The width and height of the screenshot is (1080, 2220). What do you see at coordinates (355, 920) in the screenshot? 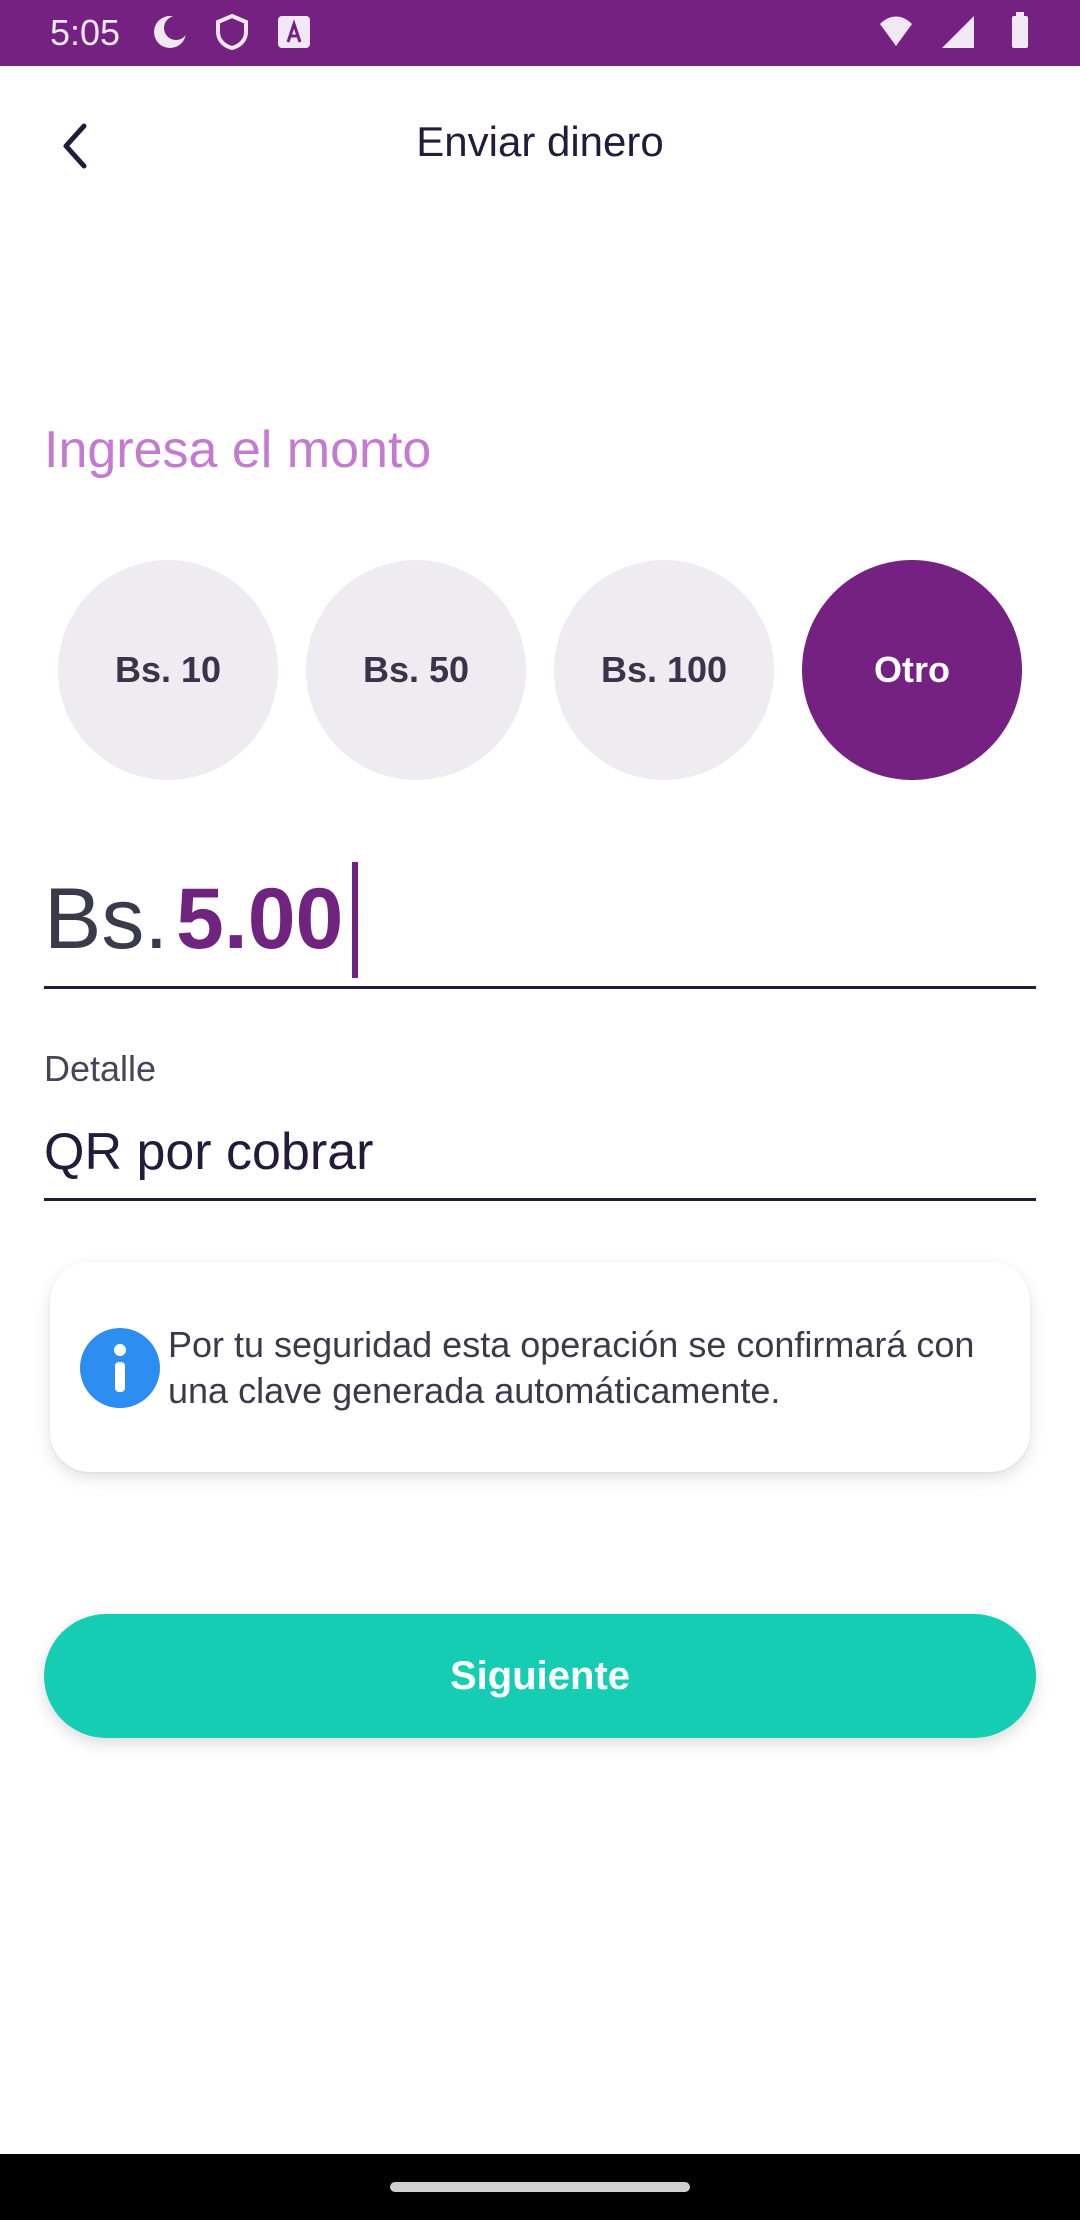
I see `text-caret` at bounding box center [355, 920].